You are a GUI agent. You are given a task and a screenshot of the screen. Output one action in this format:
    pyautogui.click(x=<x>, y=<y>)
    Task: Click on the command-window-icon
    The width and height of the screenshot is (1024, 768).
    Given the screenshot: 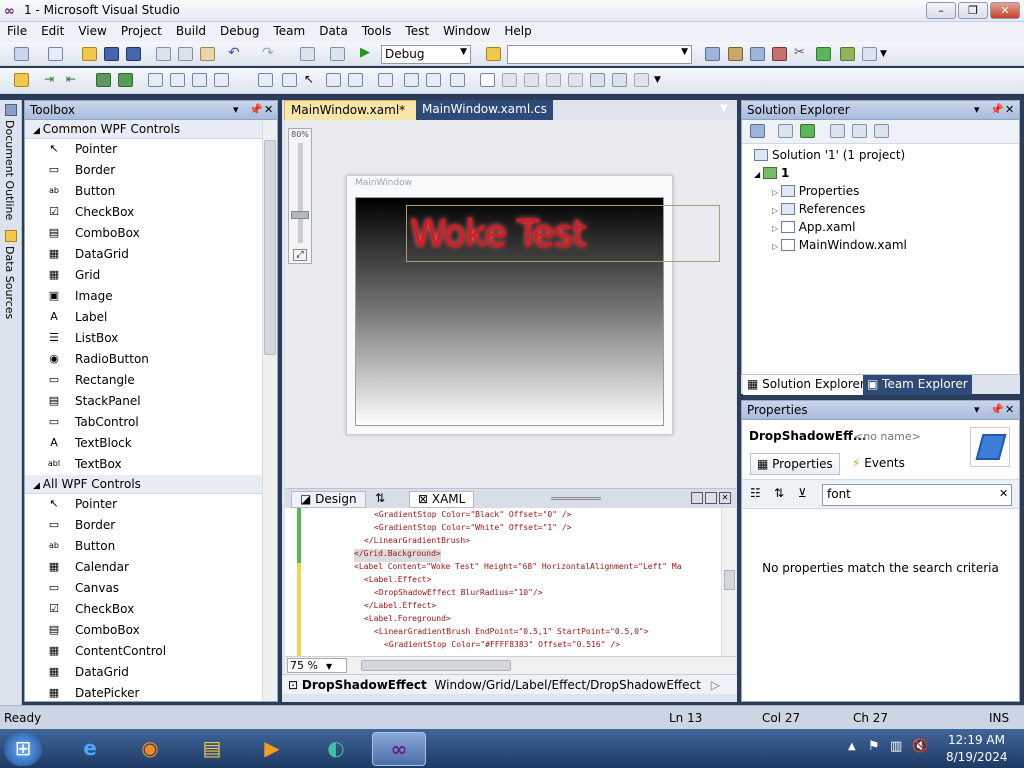 What is the action you would take?
    pyautogui.click(x=869, y=54)
    